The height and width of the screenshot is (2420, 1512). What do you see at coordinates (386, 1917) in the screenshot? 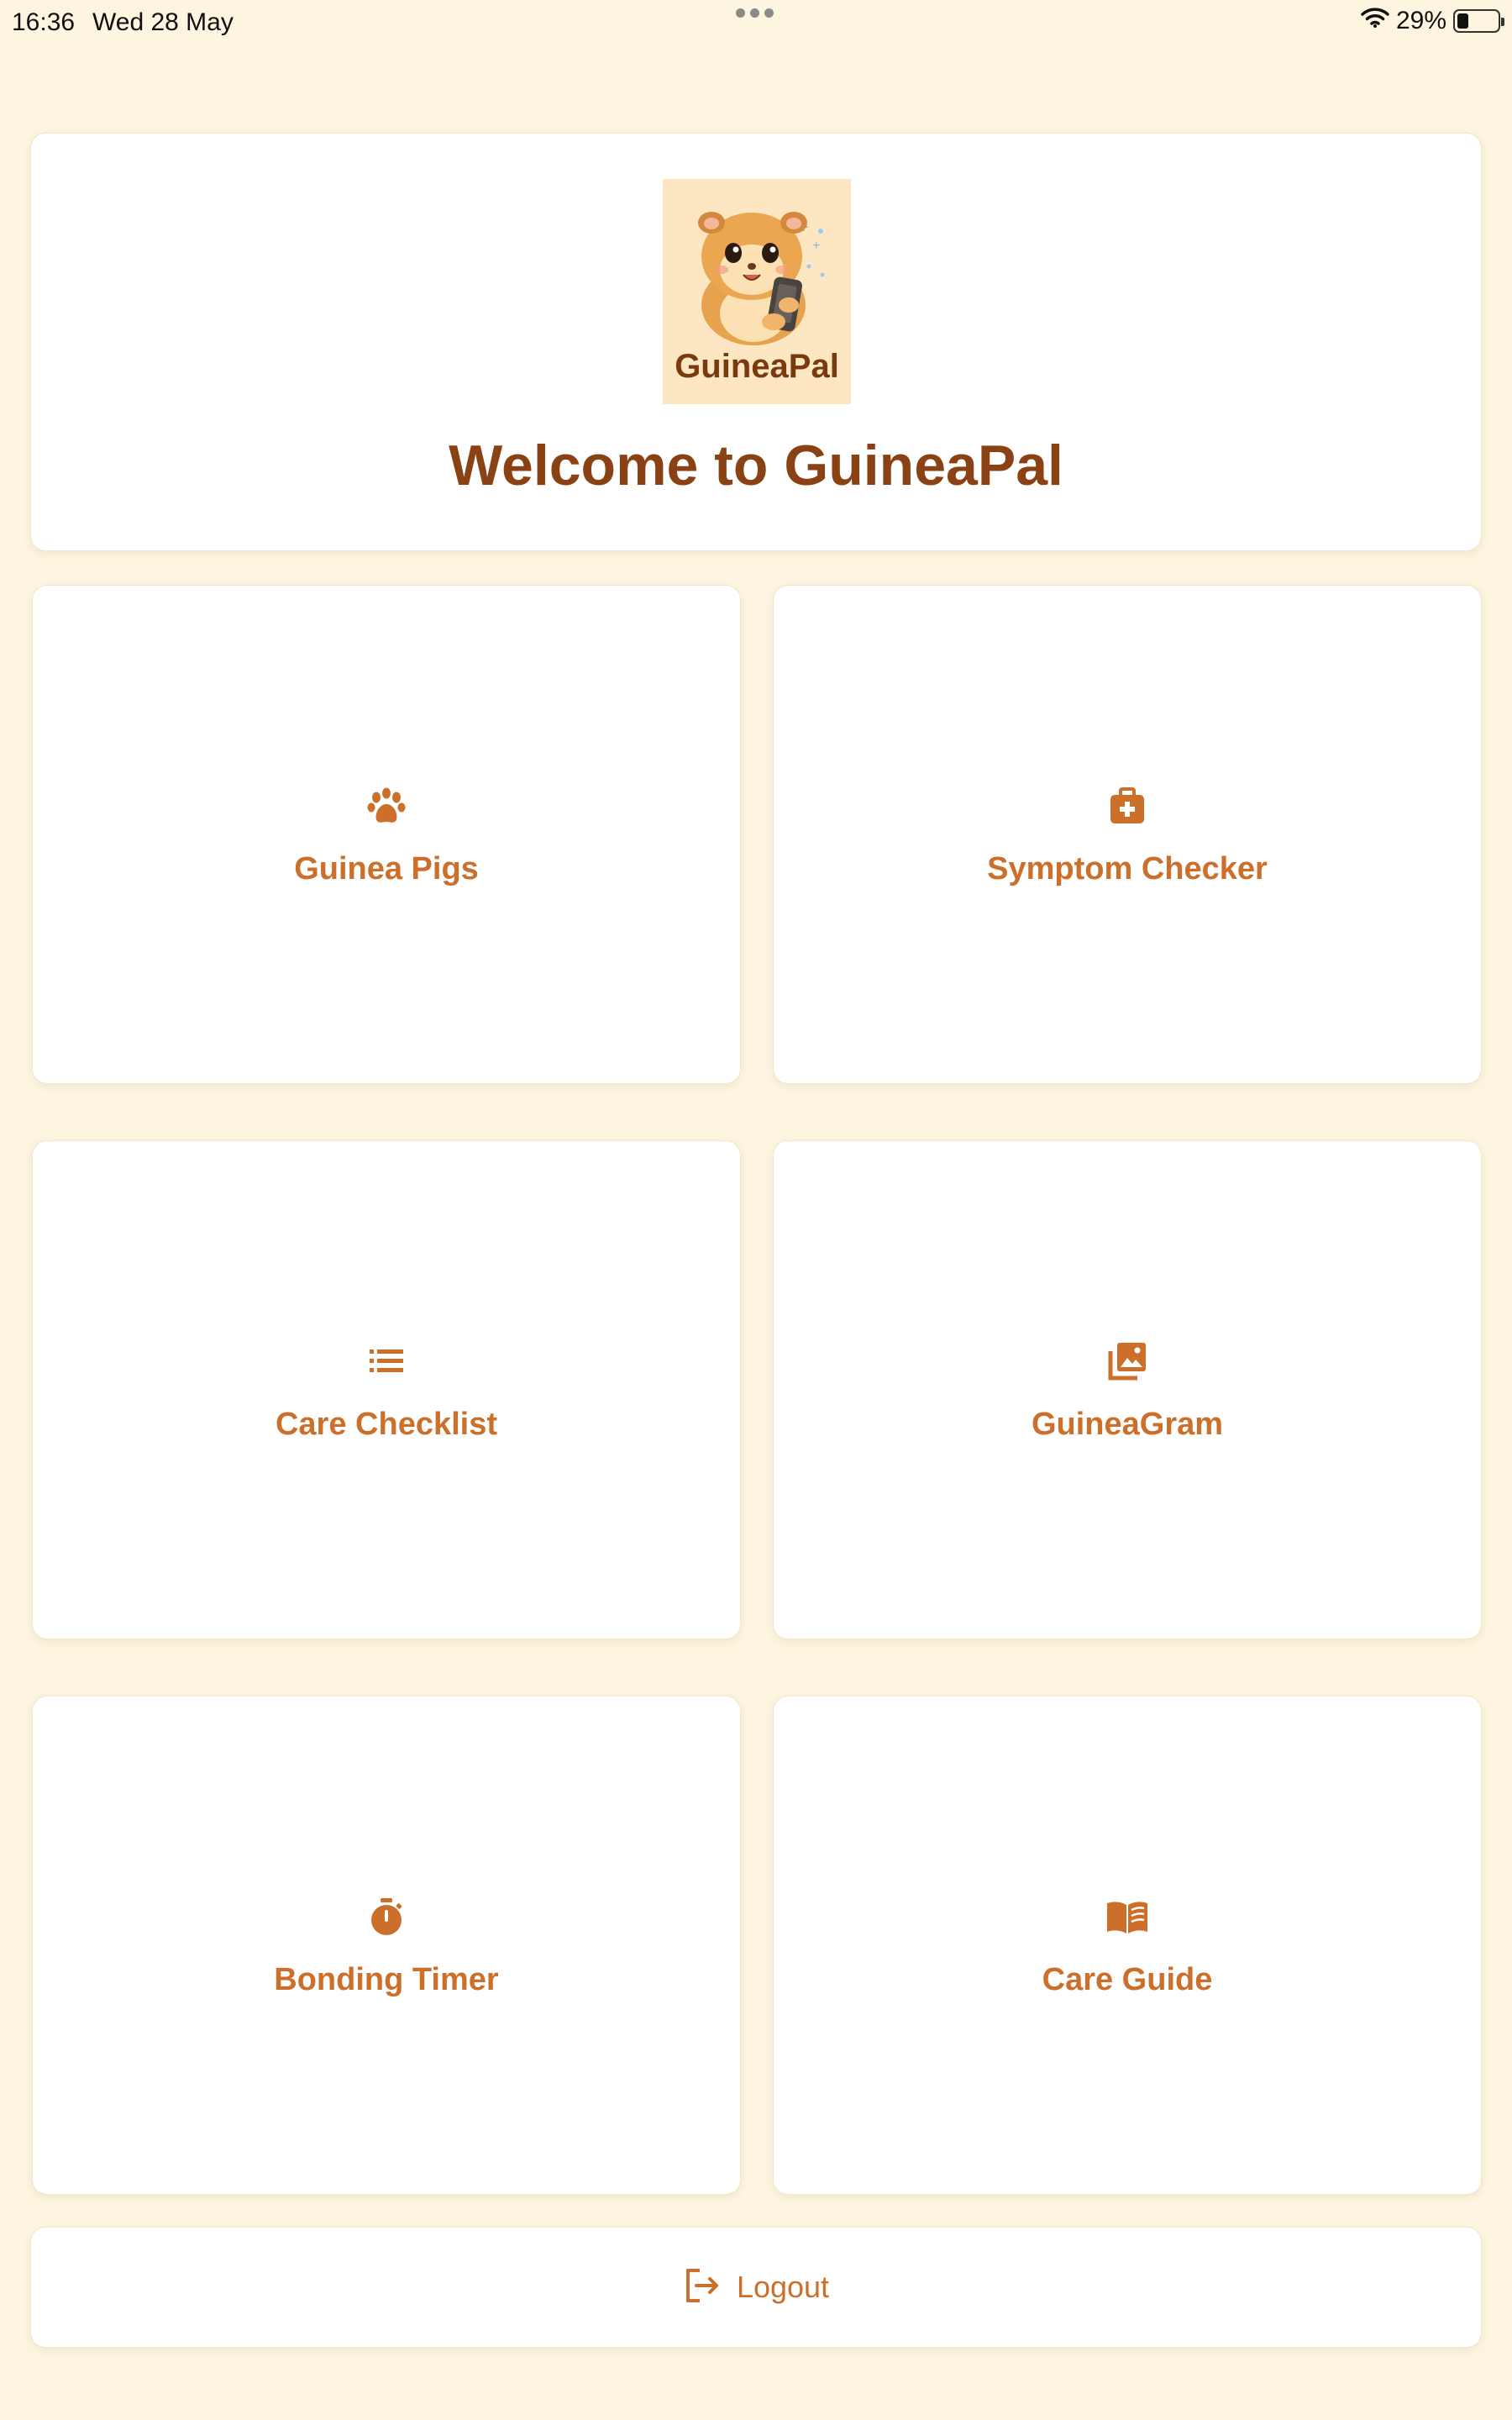
I see `stopwatch-icon` at bounding box center [386, 1917].